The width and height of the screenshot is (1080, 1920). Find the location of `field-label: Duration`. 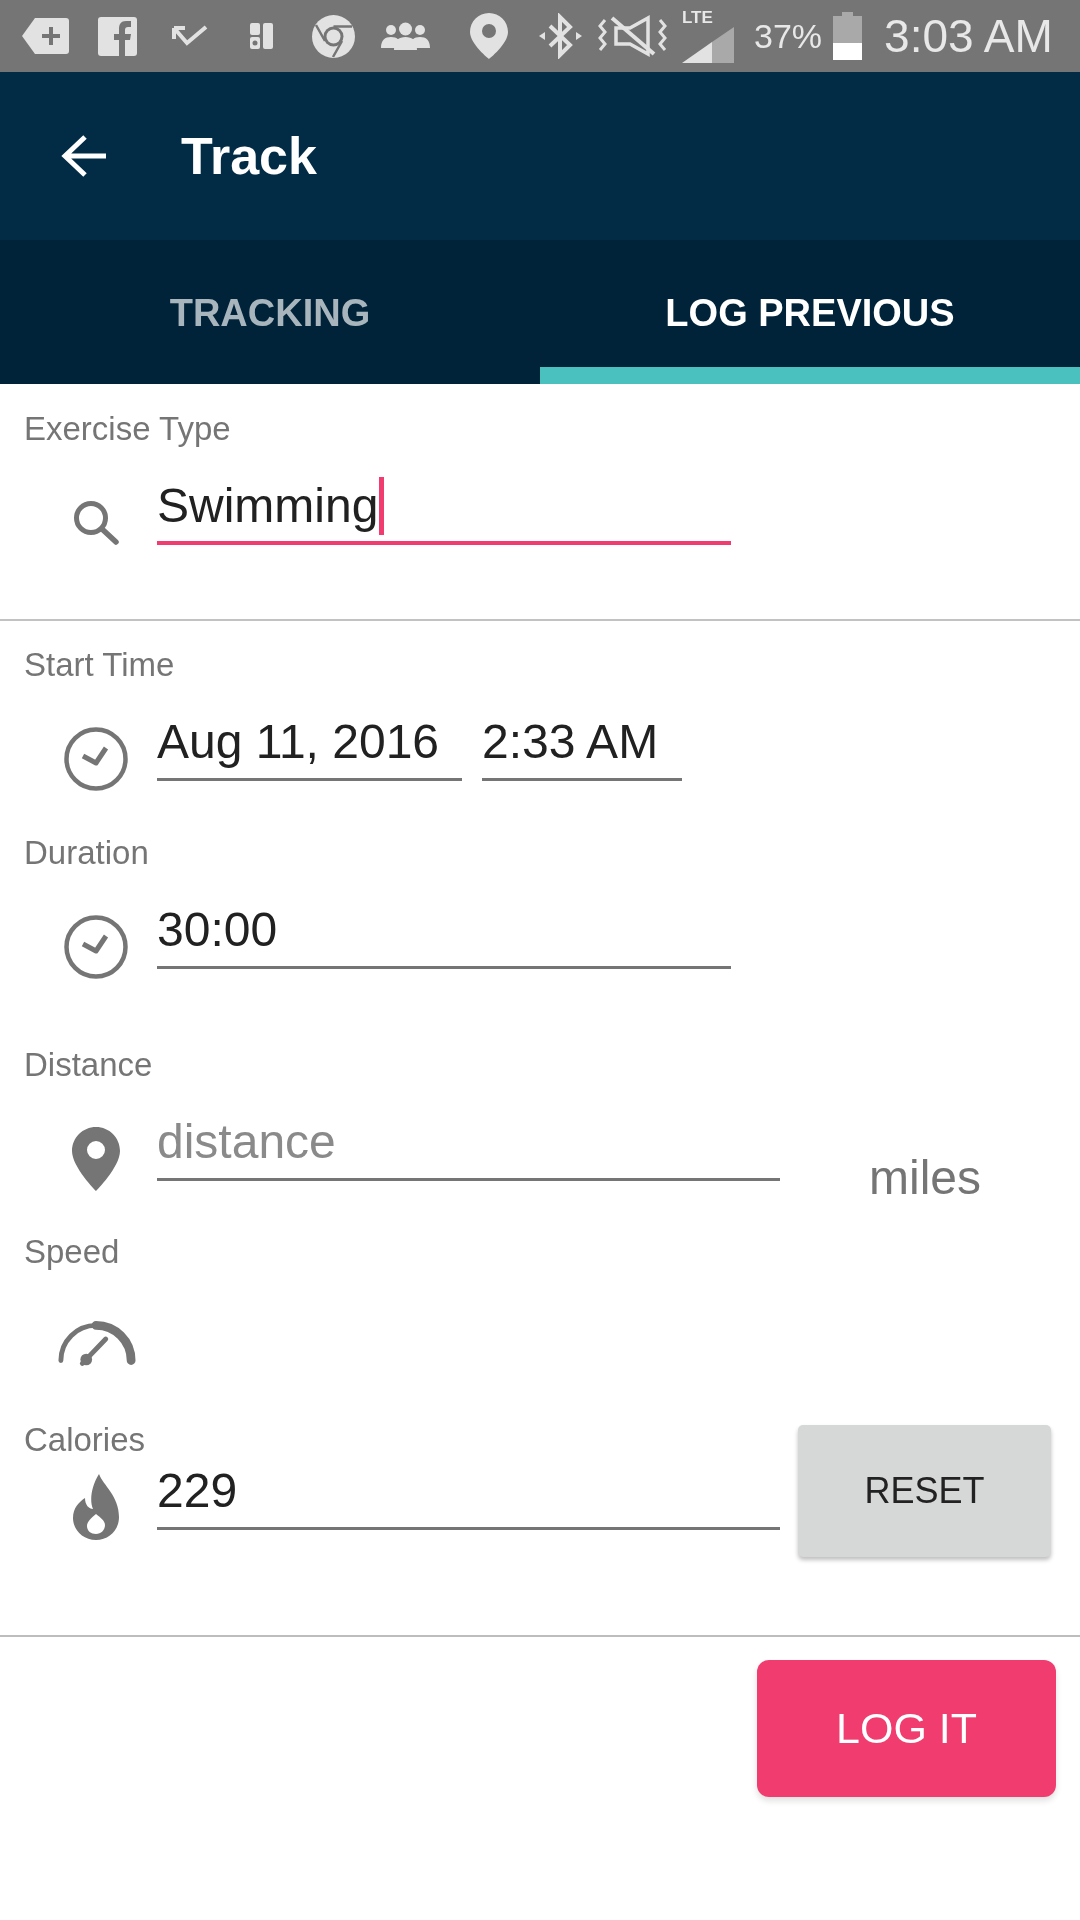

field-label: Duration is located at coordinates (86, 853).